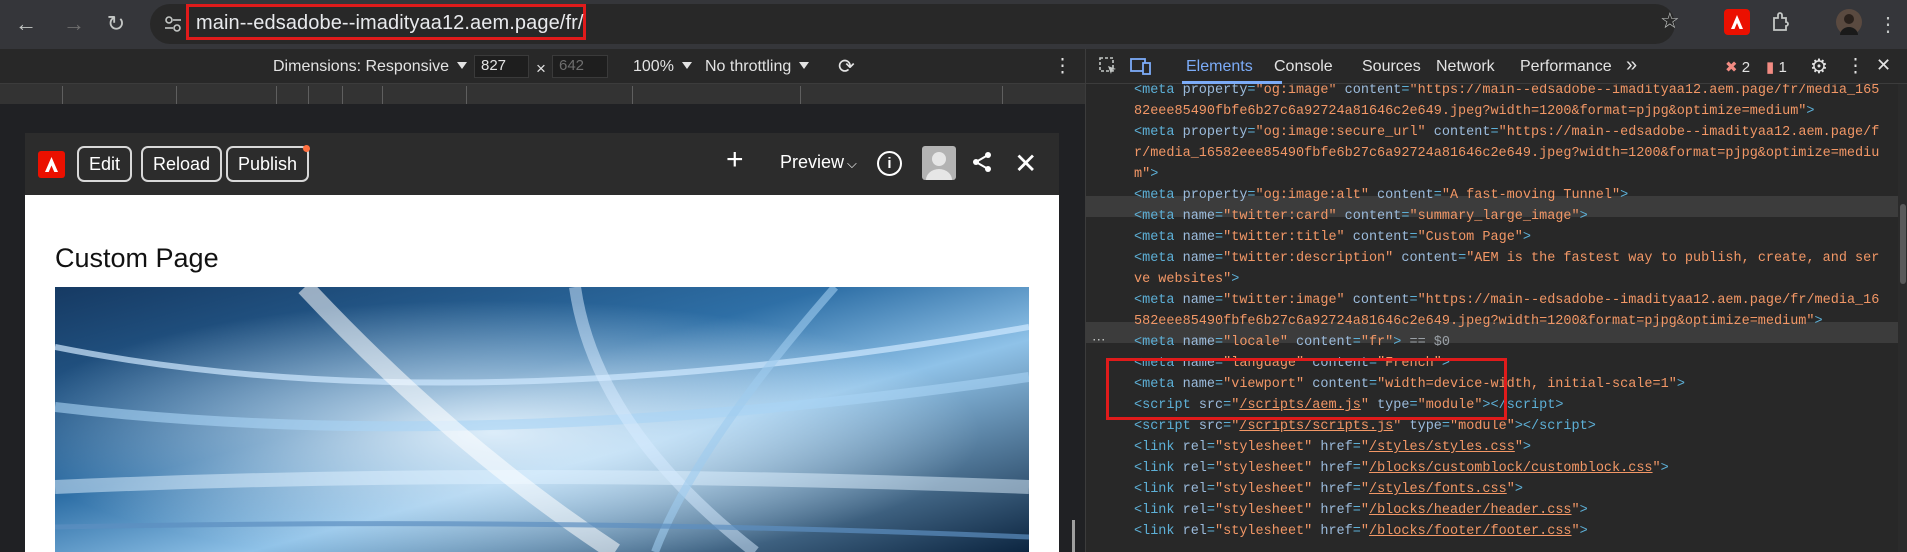 This screenshot has height=552, width=1907. Describe the element at coordinates (852, 163) in the screenshot. I see `chevron-down-icon: ⌵` at that location.